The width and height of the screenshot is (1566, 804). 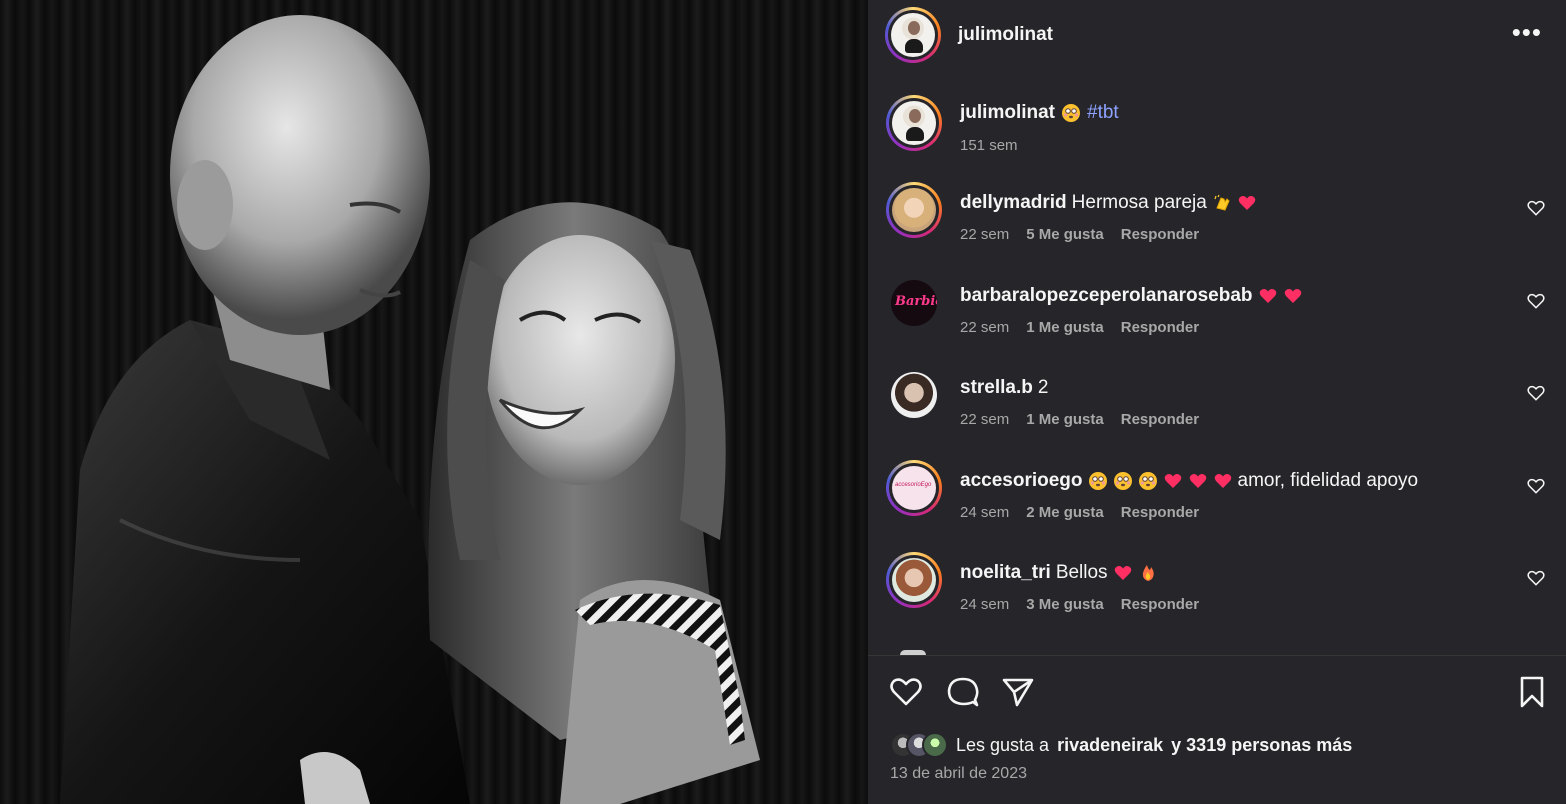 What do you see at coordinates (1217, 655) in the screenshot?
I see `actions-divider` at bounding box center [1217, 655].